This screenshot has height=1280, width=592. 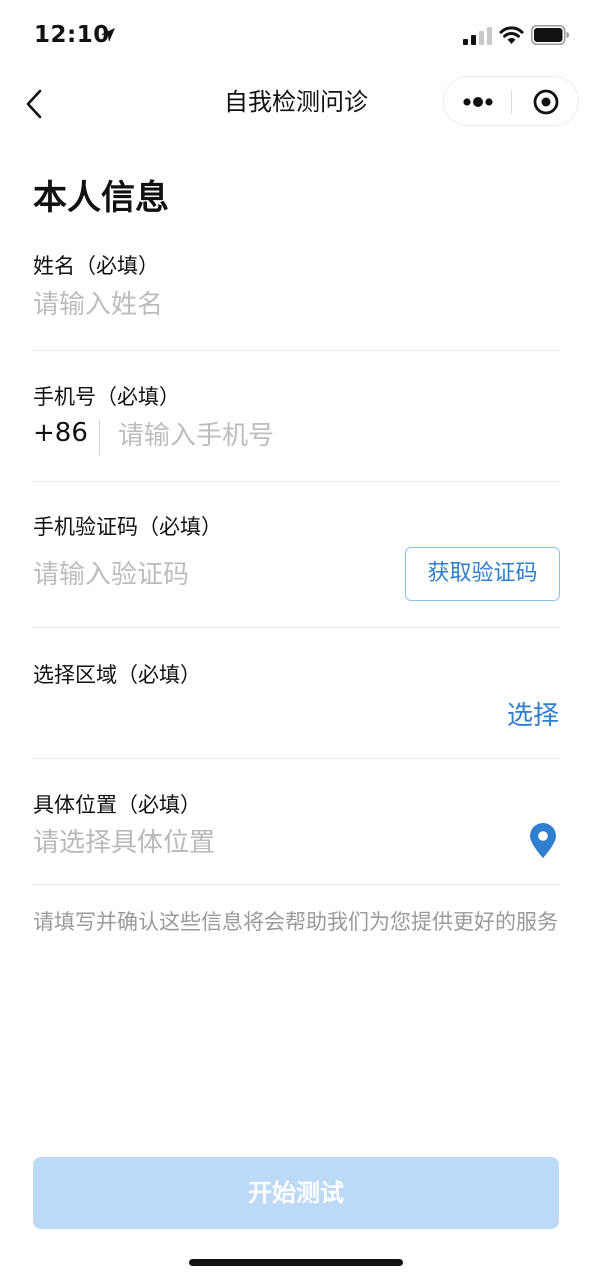 I want to click on phone-country-code: +86, so click(x=60, y=433).